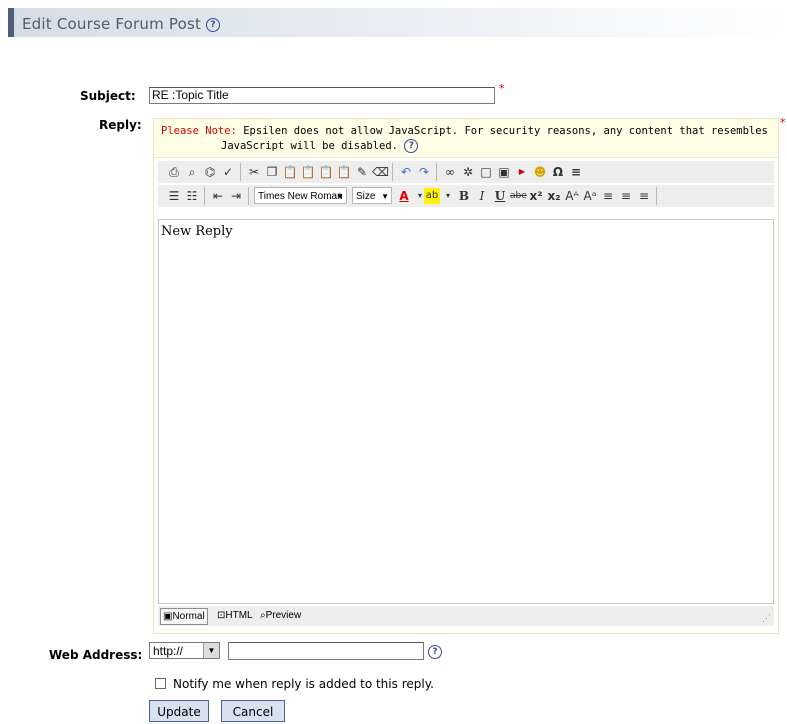 This screenshot has height=724, width=787. I want to click on copy-icon: ❐, so click(272, 172).